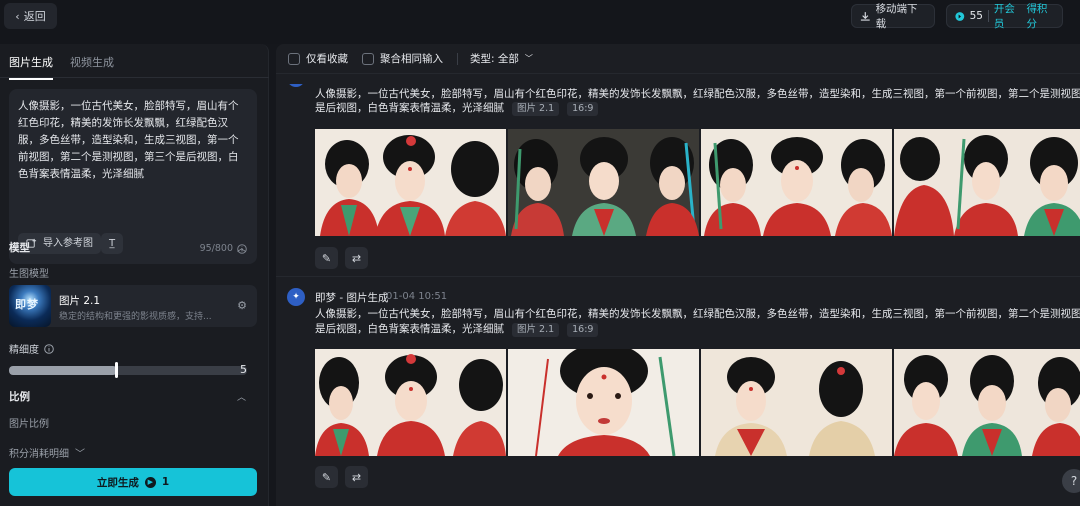 The image size is (1080, 506). Describe the element at coordinates (327, 59) in the screenshot. I see `favorites-label: 仅看收藏` at that location.